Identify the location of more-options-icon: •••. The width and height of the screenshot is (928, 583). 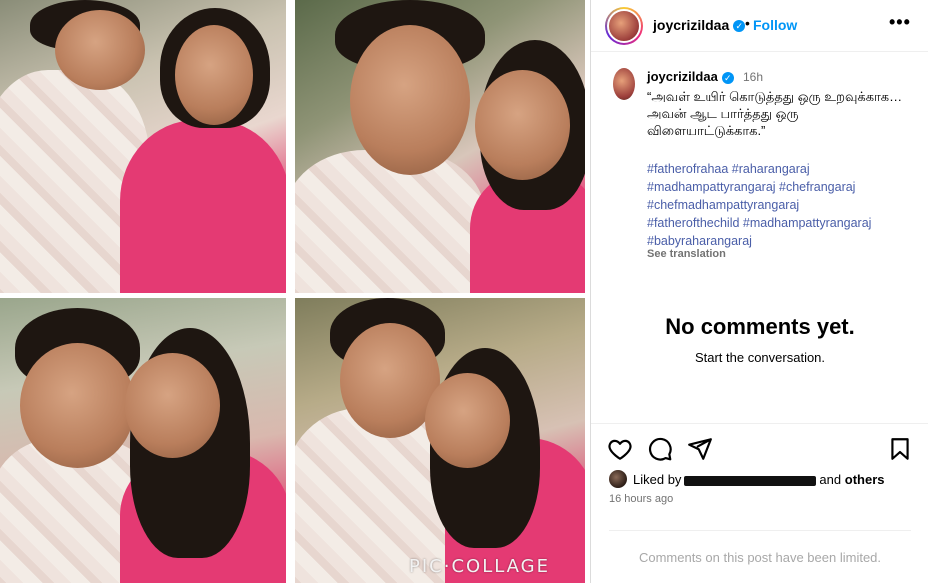
(900, 22).